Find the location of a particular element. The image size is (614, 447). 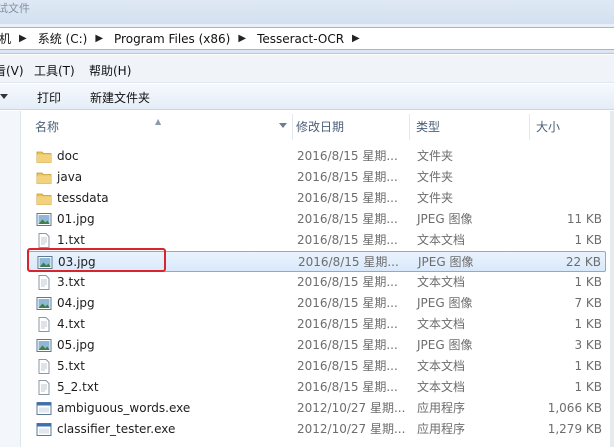

file-row: java 2016/8/15 星期... 文件夹 is located at coordinates (317, 177).